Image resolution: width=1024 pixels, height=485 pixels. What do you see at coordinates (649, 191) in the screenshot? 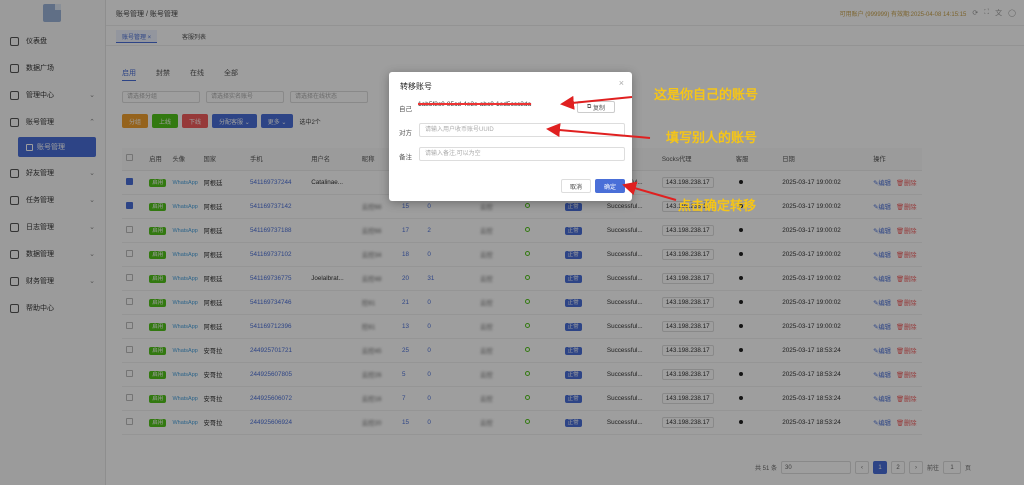
I see `arrow-confirm` at bounding box center [649, 191].